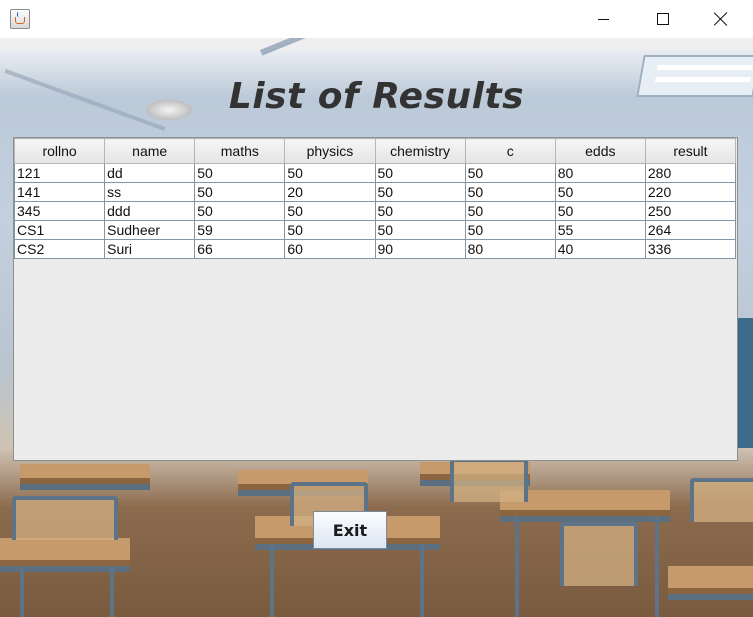 Image resolution: width=753 pixels, height=617 pixels. I want to click on table-cell: 40, so click(600, 249).